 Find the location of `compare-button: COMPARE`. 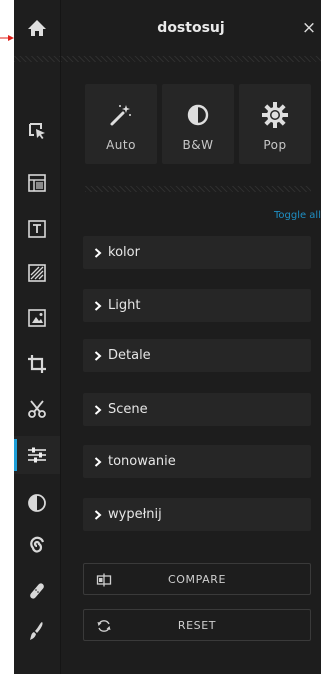

compare-button: COMPARE is located at coordinates (197, 579).